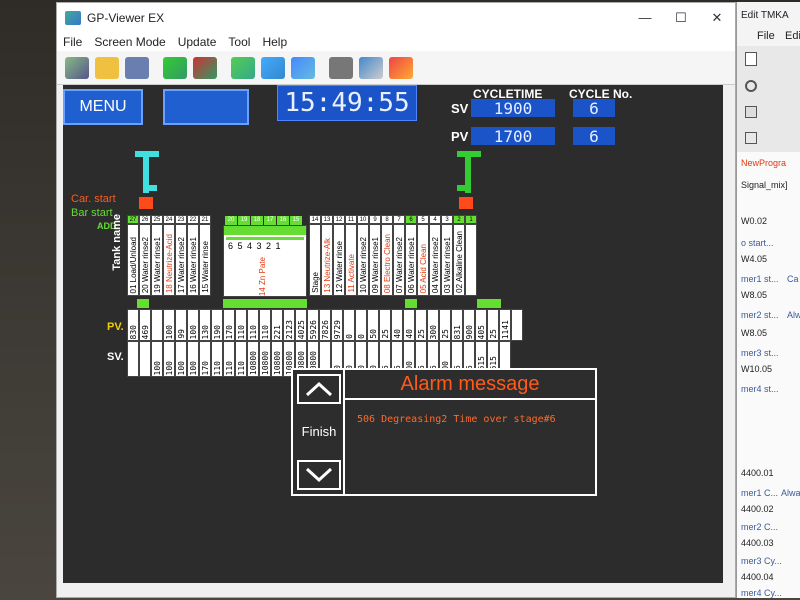  I want to click on tank-column: 11 Activate, so click(351, 260).